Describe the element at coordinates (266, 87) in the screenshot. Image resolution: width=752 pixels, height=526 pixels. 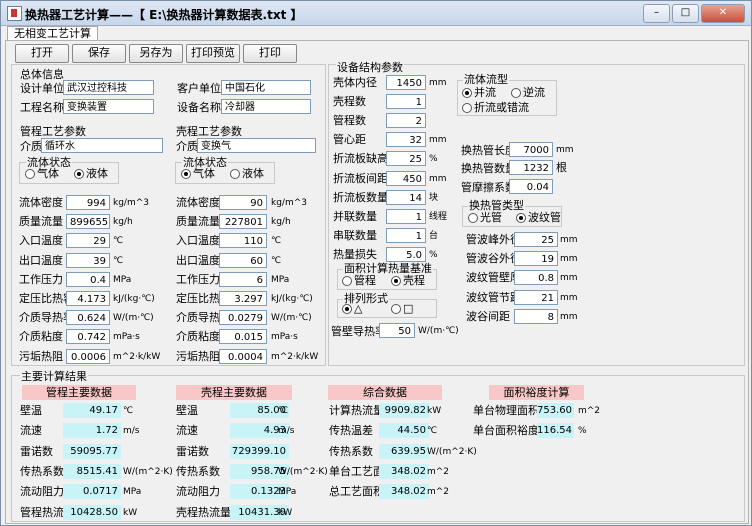
I see `customer-input: 中国石化` at that location.